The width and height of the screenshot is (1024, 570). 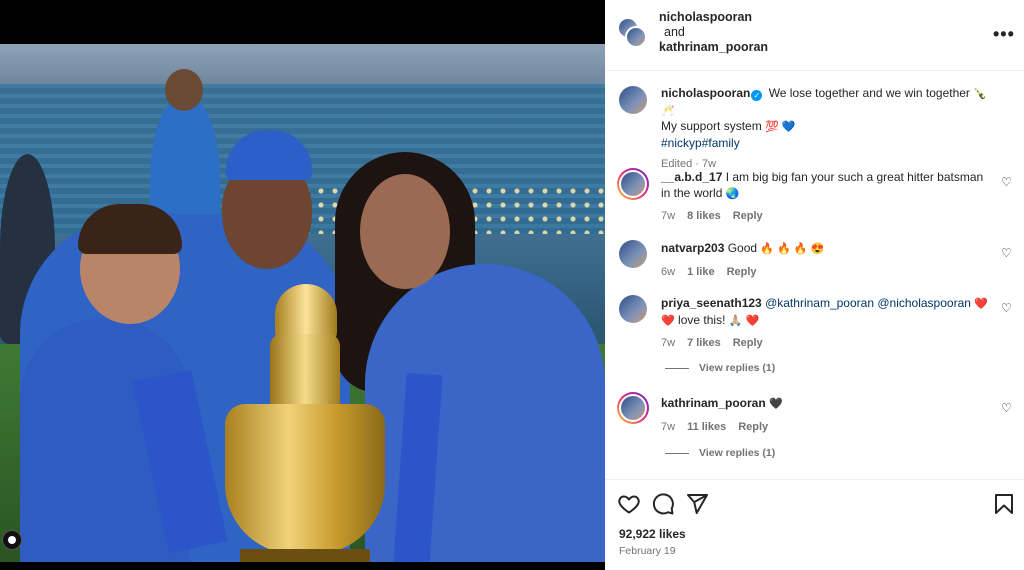 What do you see at coordinates (697, 504) in the screenshot?
I see `share-icon` at bounding box center [697, 504].